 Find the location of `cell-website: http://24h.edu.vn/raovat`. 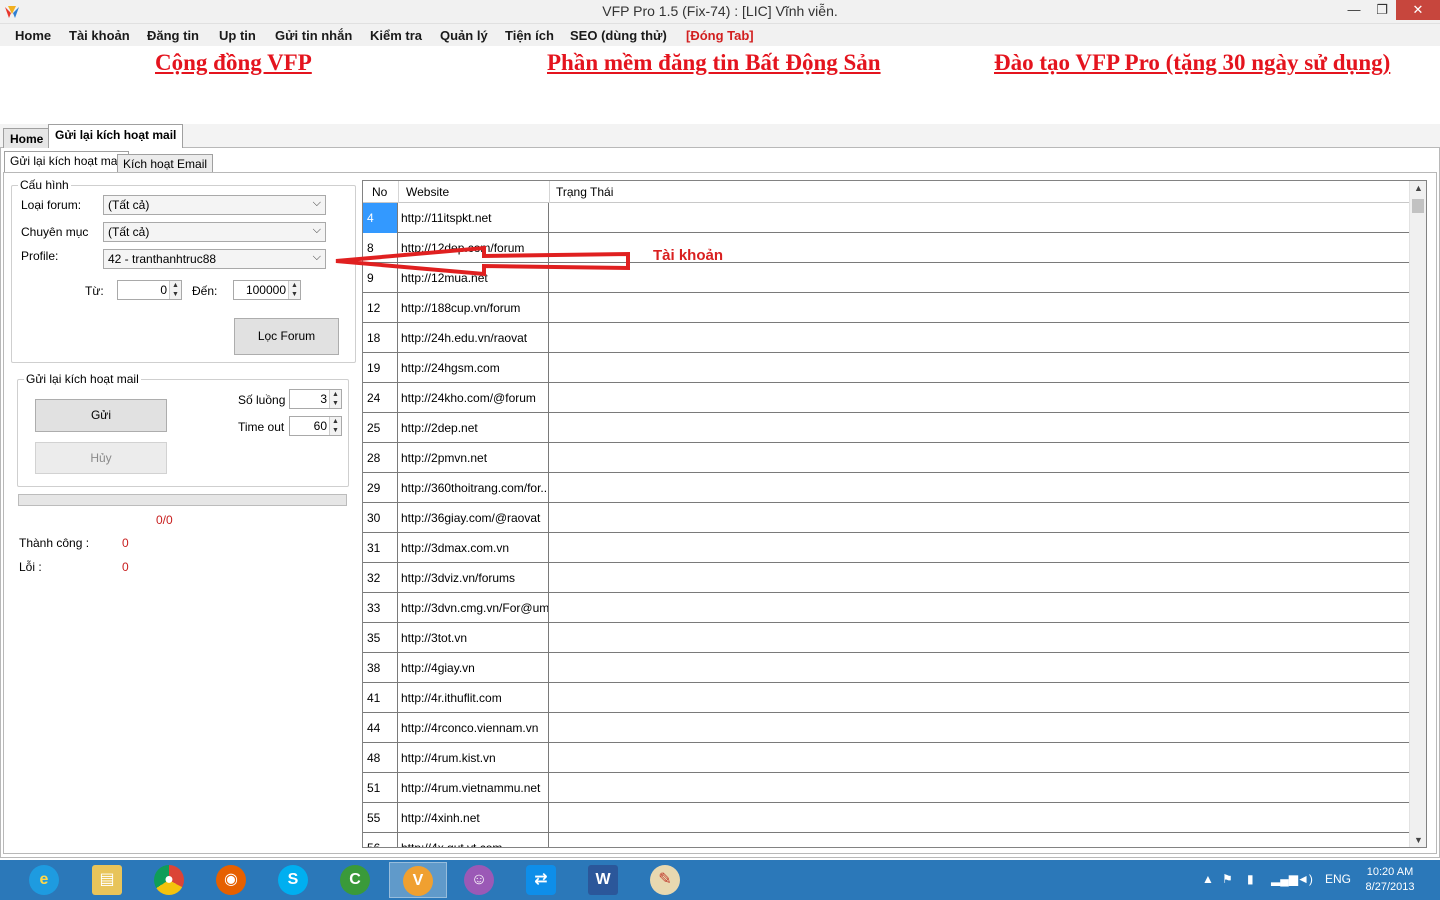

cell-website: http://24h.edu.vn/raovat is located at coordinates (473, 338).